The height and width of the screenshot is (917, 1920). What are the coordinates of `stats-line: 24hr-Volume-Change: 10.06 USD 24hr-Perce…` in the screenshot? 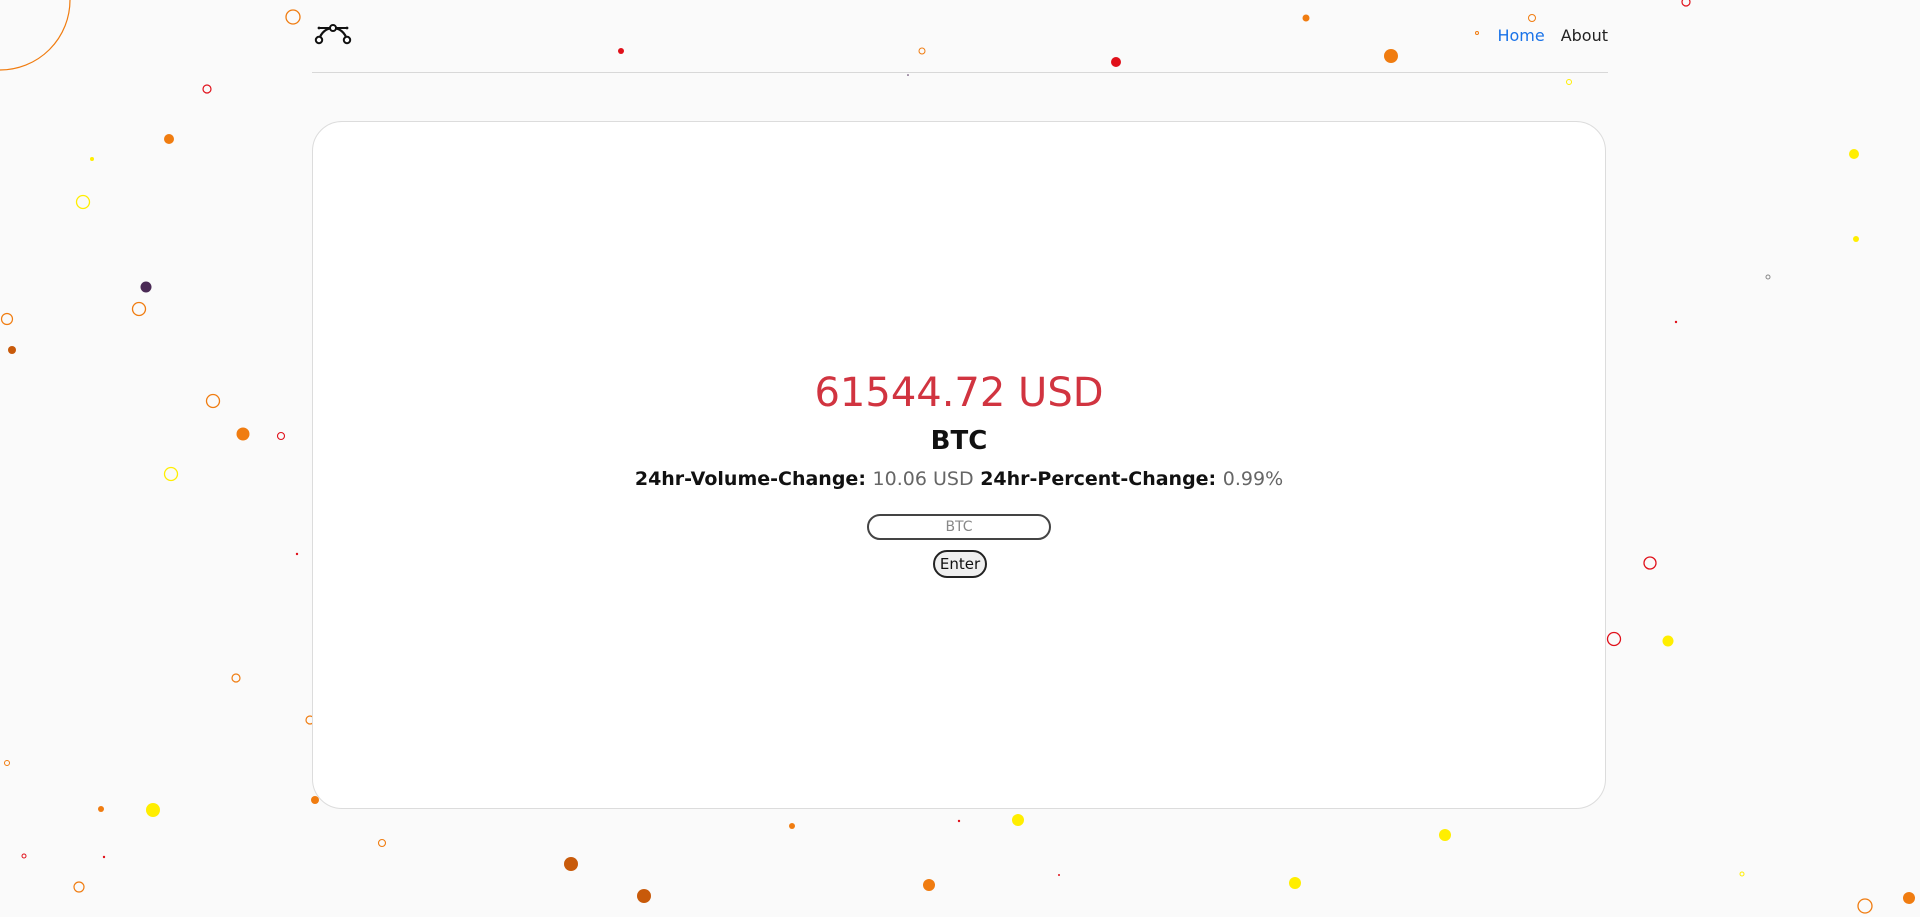 It's located at (959, 479).